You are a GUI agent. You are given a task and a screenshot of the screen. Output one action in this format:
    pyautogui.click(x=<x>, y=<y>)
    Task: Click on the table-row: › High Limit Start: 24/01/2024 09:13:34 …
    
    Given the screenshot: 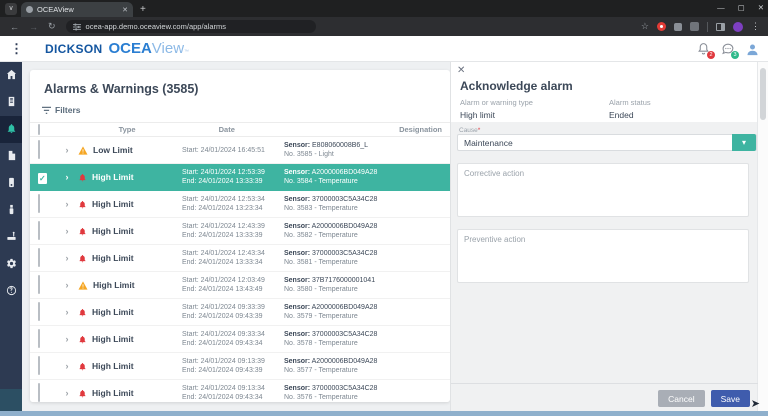 What is the action you would take?
    pyautogui.click(x=240, y=391)
    